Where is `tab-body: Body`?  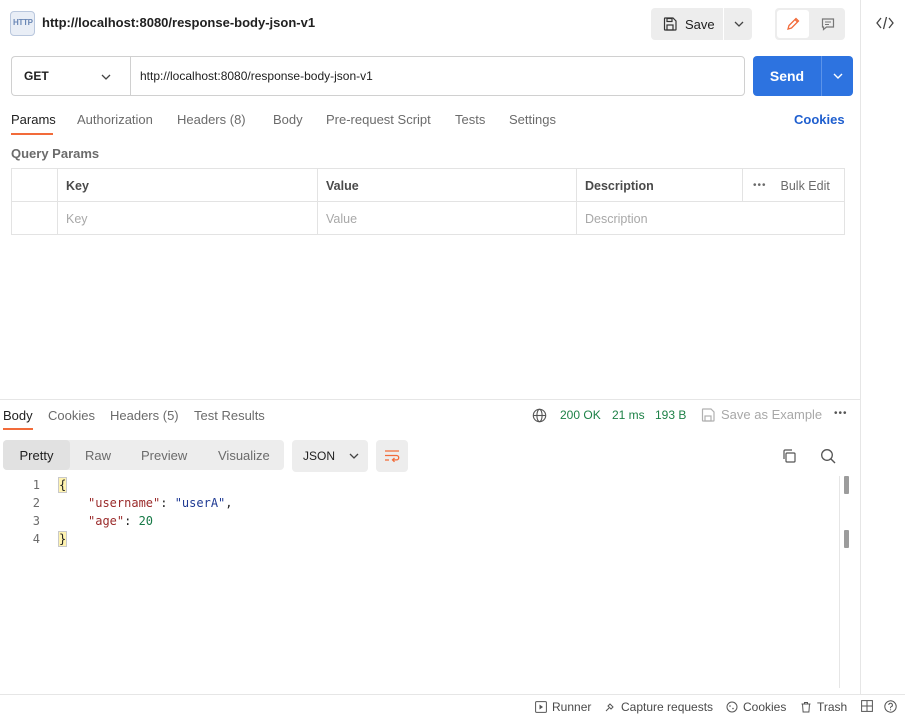
tab-body: Body is located at coordinates (288, 119).